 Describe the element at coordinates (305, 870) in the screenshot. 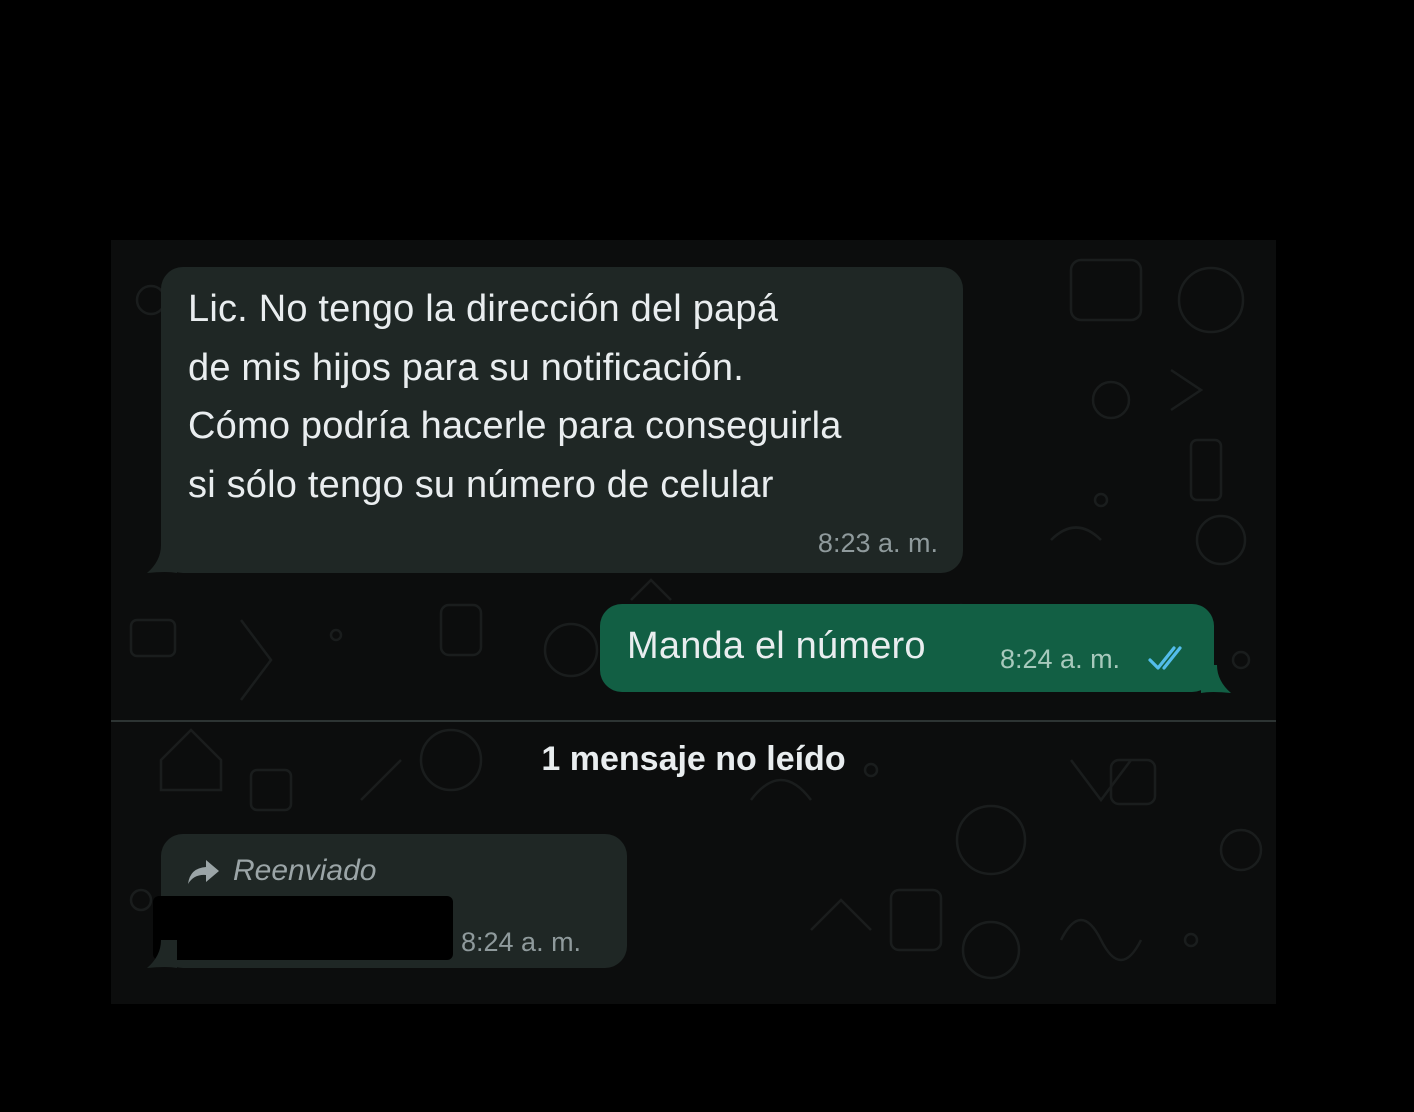

I see `forwarded-label: Reenviado` at that location.